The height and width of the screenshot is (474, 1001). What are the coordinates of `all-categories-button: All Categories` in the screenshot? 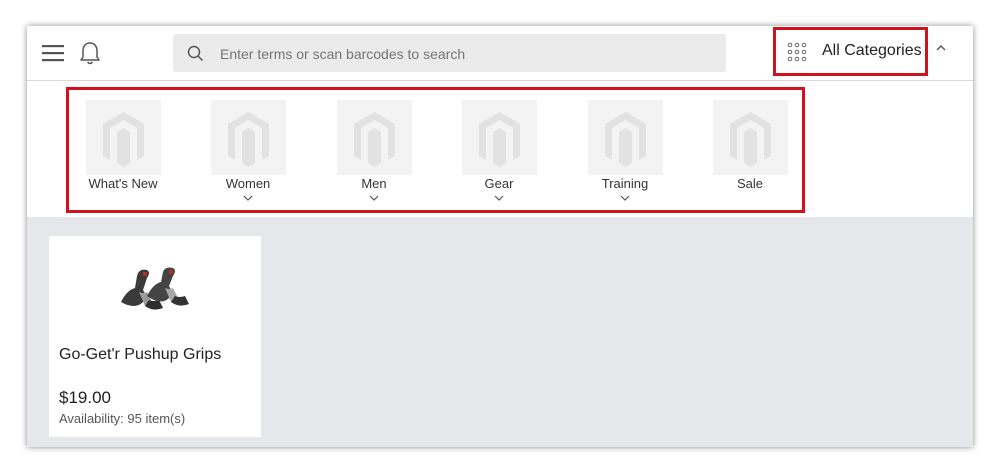 It's located at (850, 51).